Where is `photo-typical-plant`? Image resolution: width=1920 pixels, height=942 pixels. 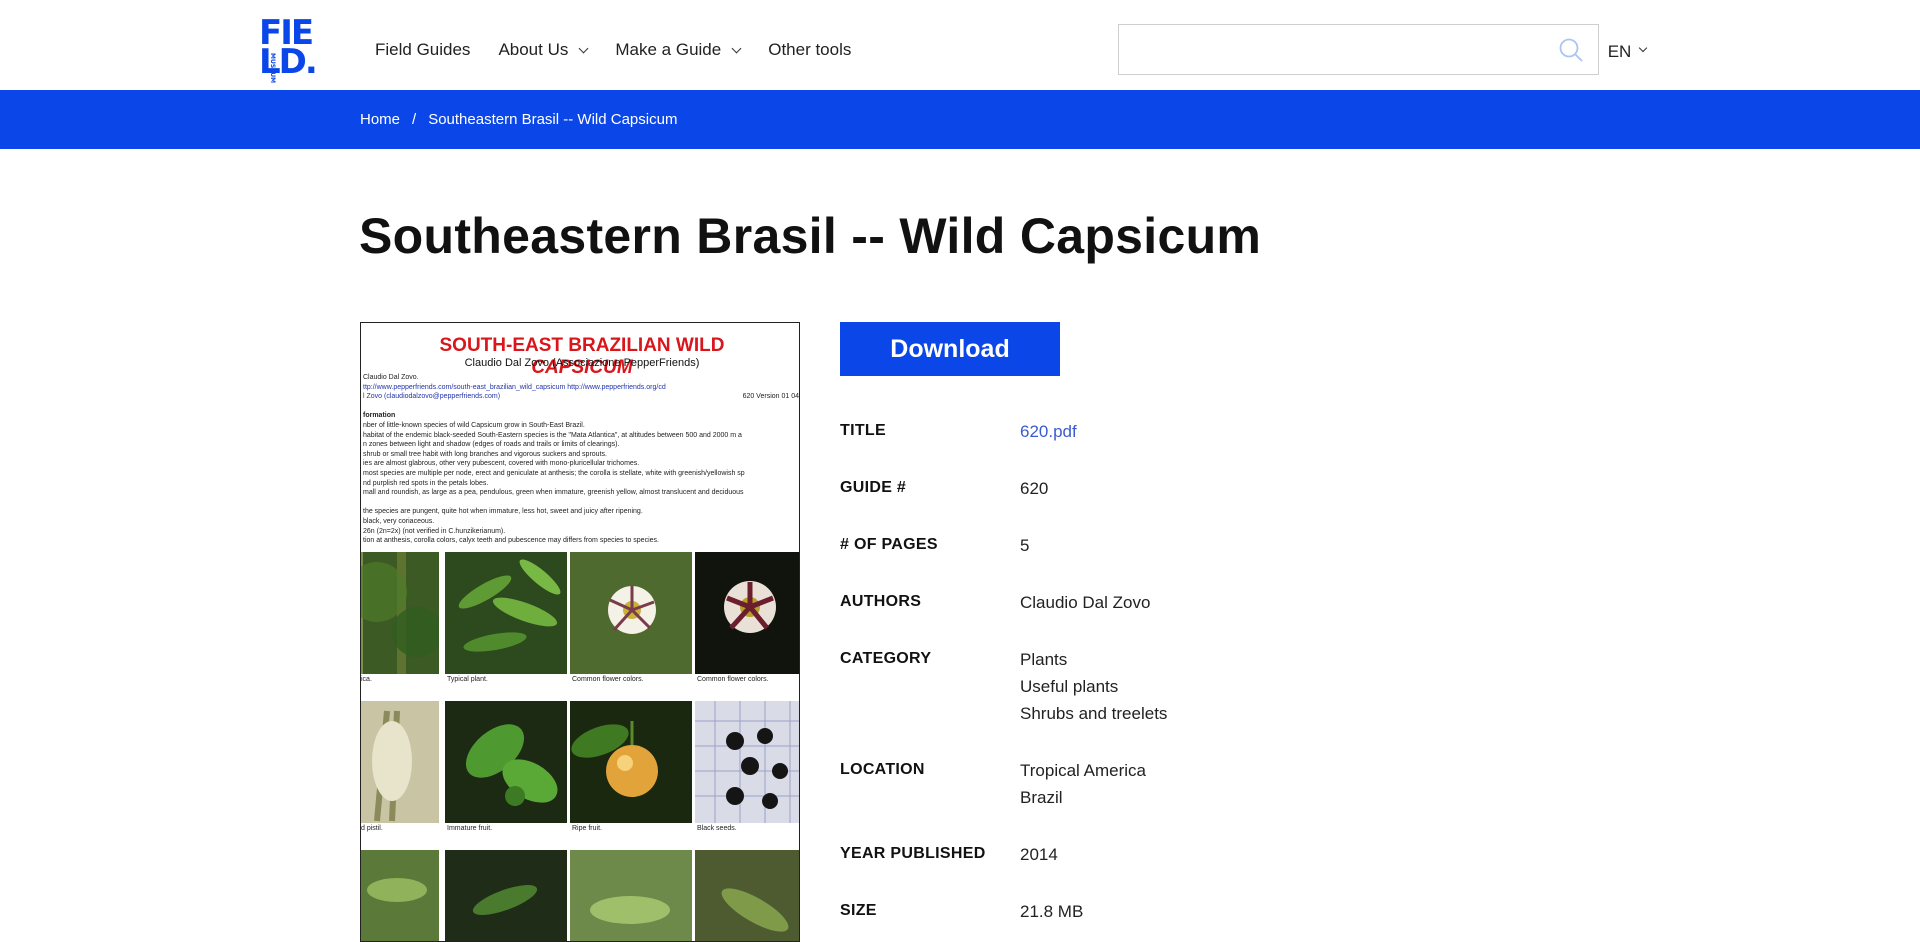 photo-typical-plant is located at coordinates (506, 613).